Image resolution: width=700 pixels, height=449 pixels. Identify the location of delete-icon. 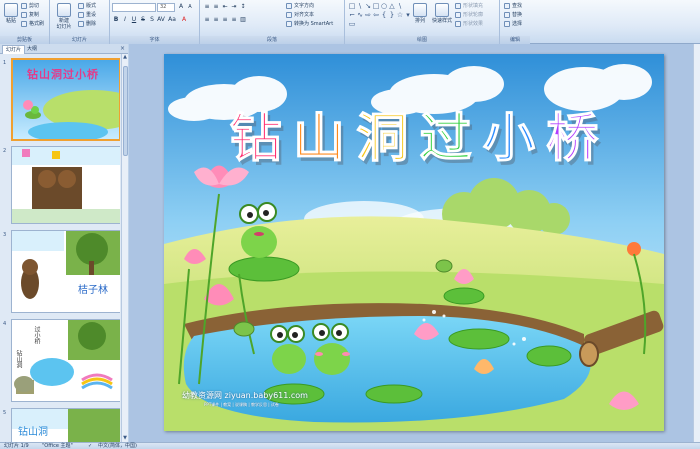
(81, 23).